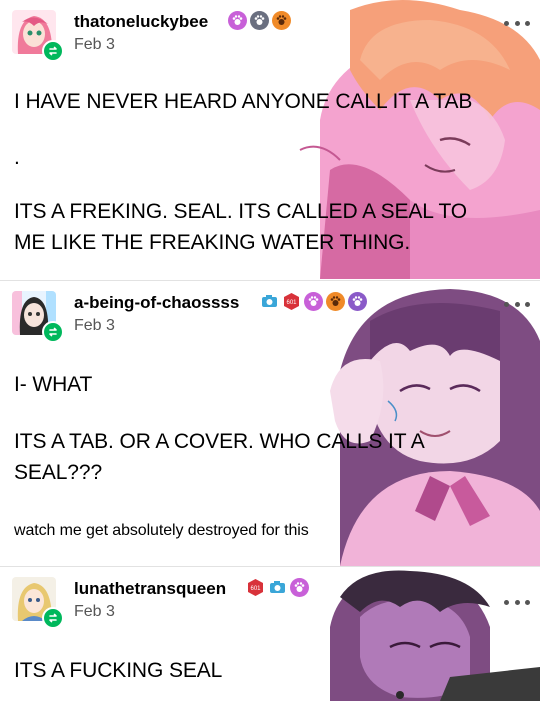 This screenshot has height=701, width=540. Describe the element at coordinates (53, 384) in the screenshot. I see `post-text-line: I- WHAT` at that location.